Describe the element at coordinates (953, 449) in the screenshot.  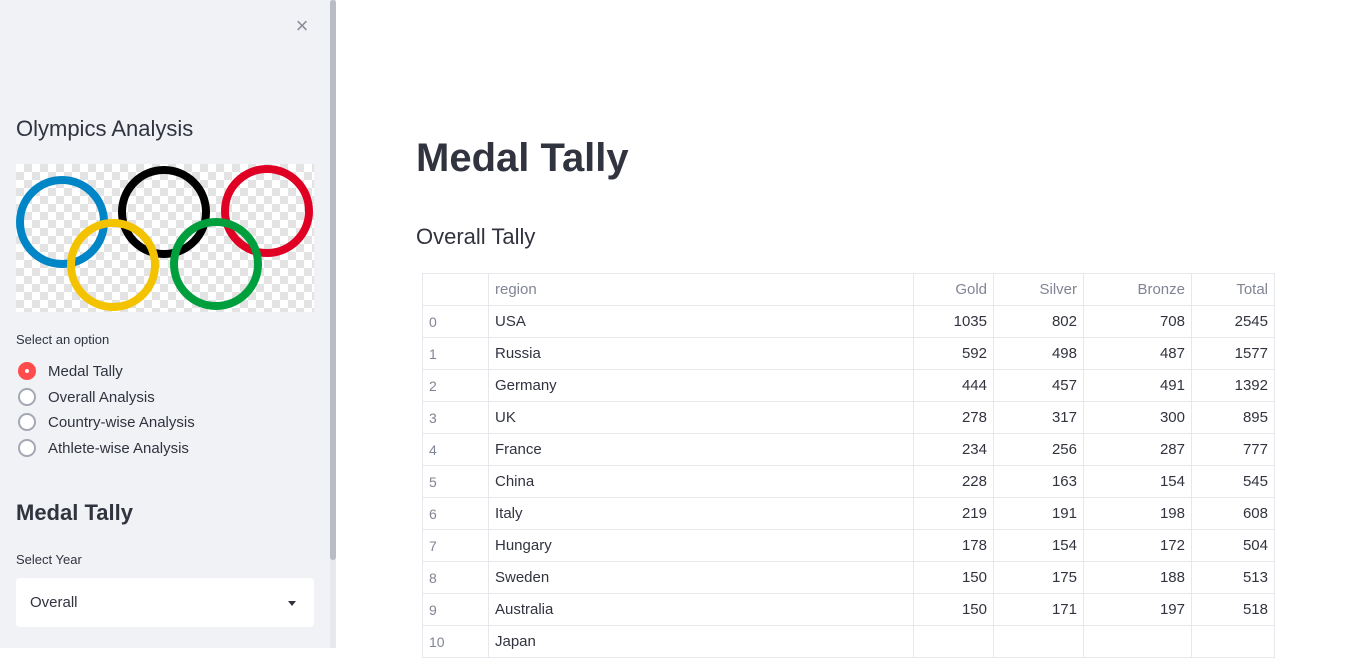
I see `gold-cell: 234` at that location.